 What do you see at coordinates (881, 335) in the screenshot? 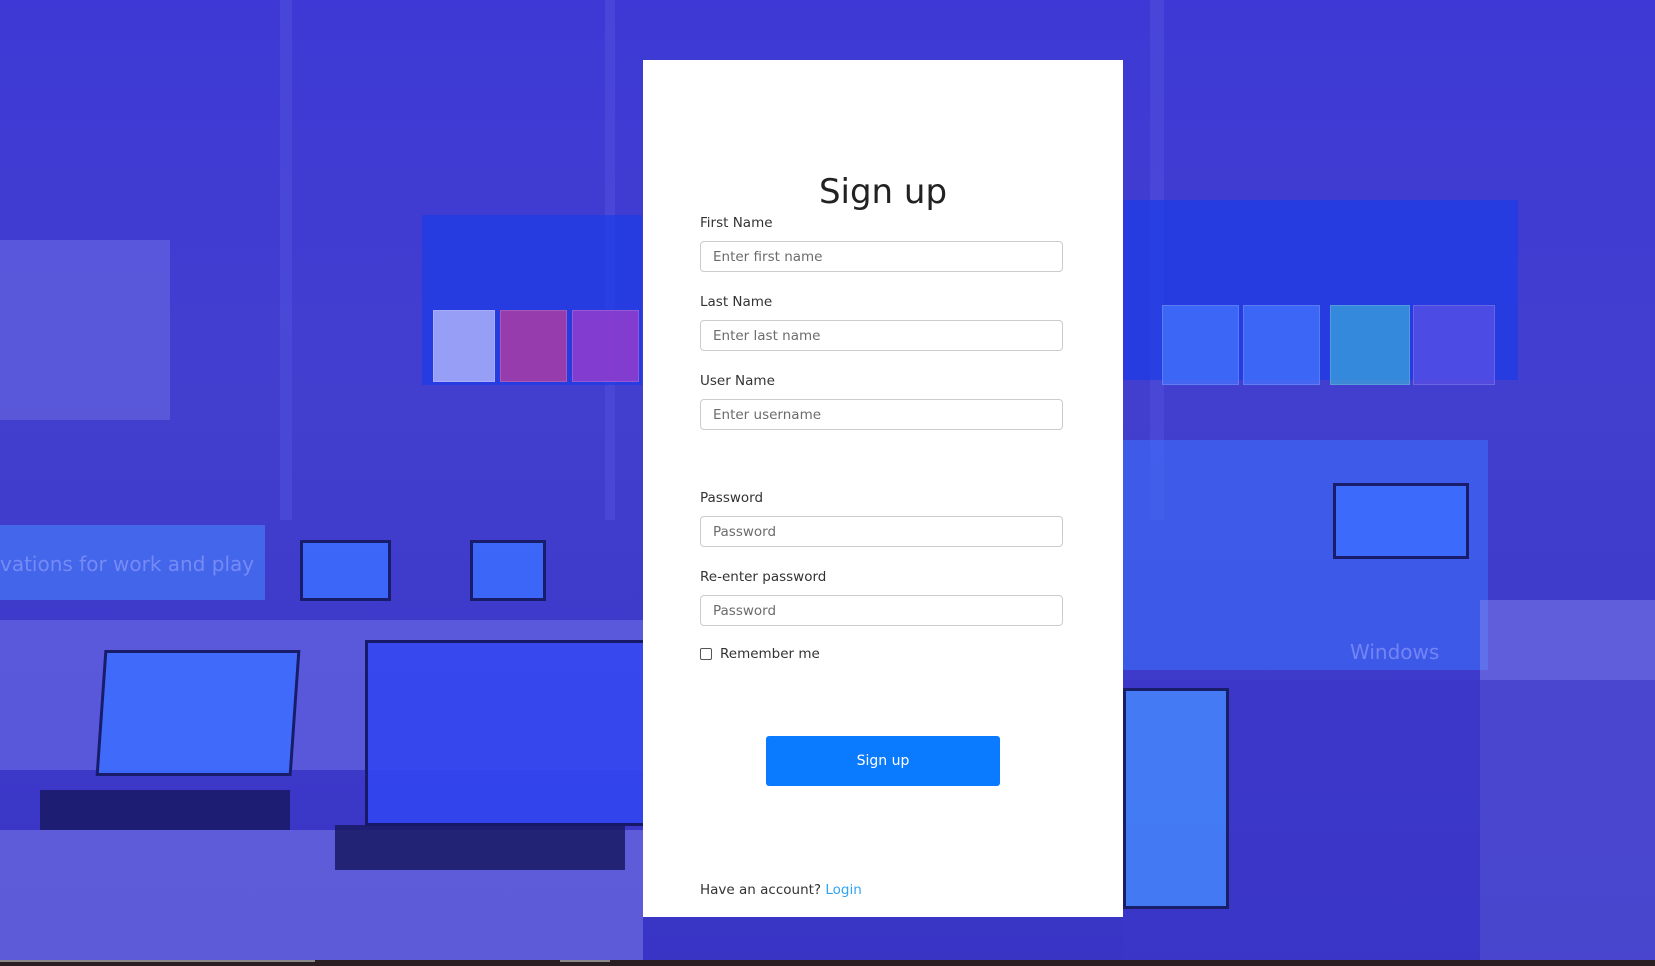
I see `last-name-input` at bounding box center [881, 335].